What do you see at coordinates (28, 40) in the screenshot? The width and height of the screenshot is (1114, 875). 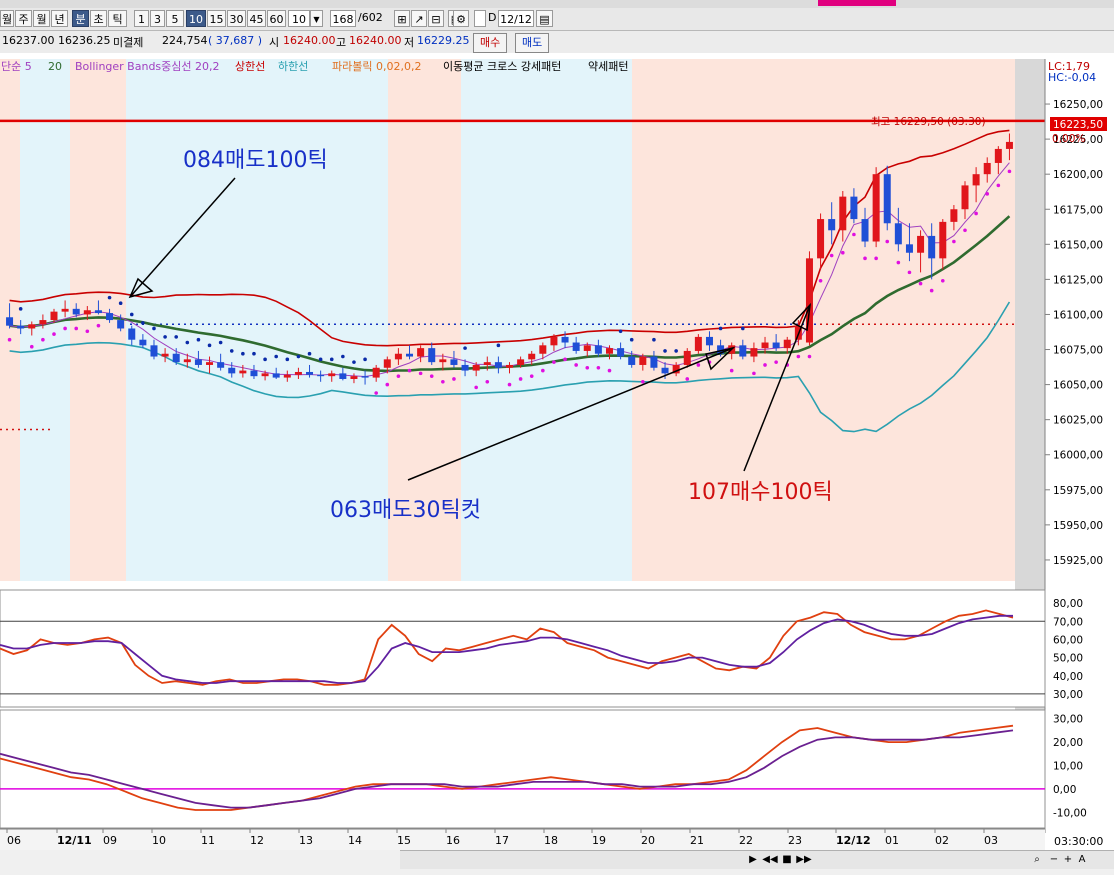 I see `price-1: 16237.00` at bounding box center [28, 40].